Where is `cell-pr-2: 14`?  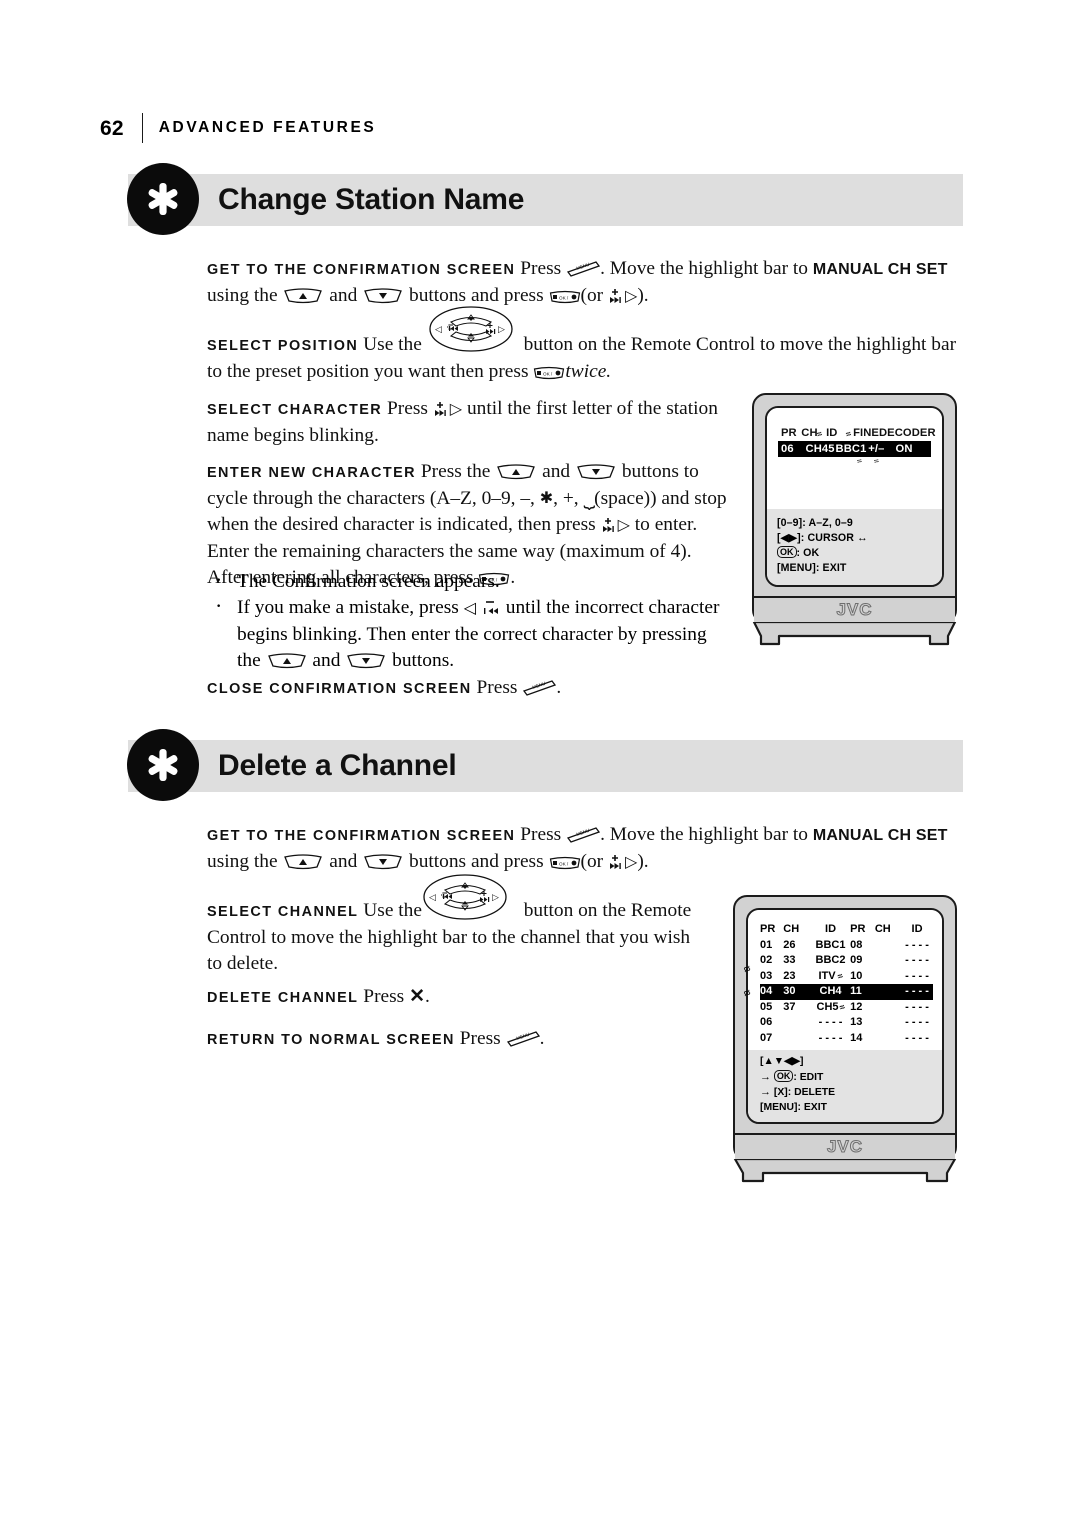 cell-pr-2: 14 is located at coordinates (856, 1037).